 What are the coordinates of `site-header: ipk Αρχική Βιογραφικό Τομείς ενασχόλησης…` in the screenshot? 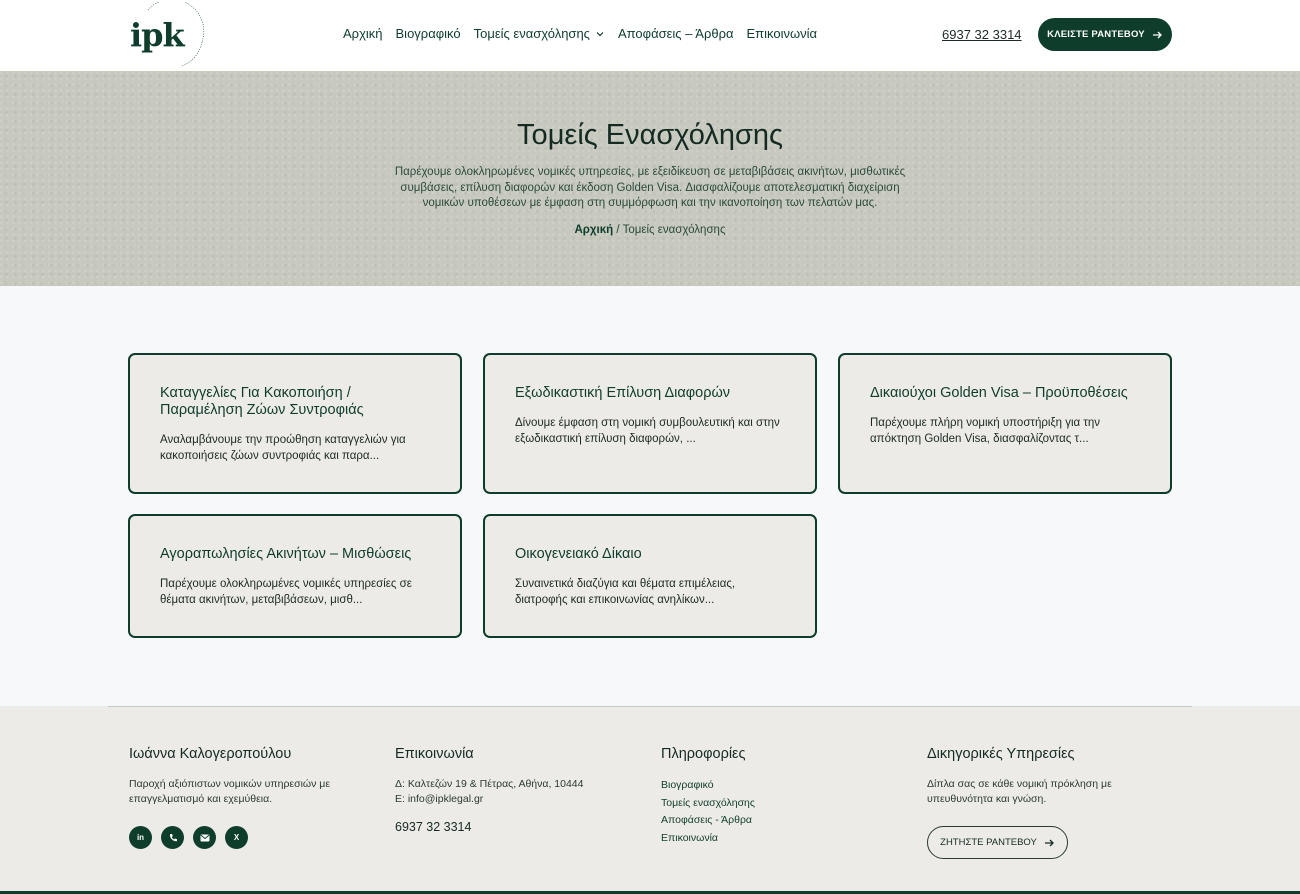 It's located at (650, 35).